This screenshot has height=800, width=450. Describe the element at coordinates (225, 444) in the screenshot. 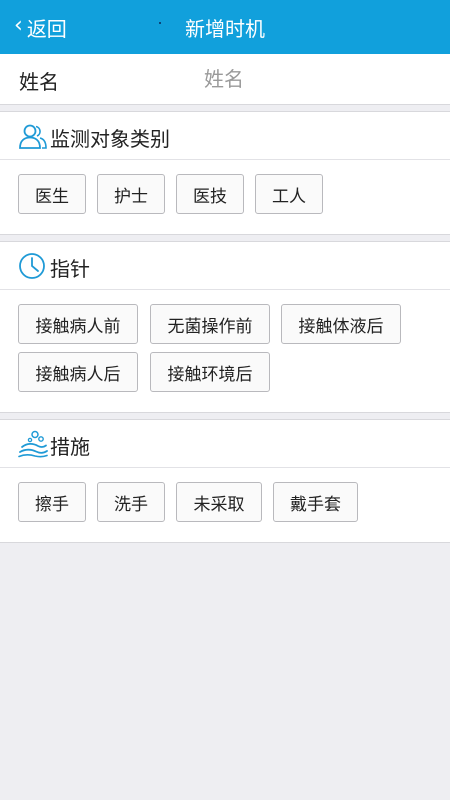

I see `section-header: 措施` at that location.